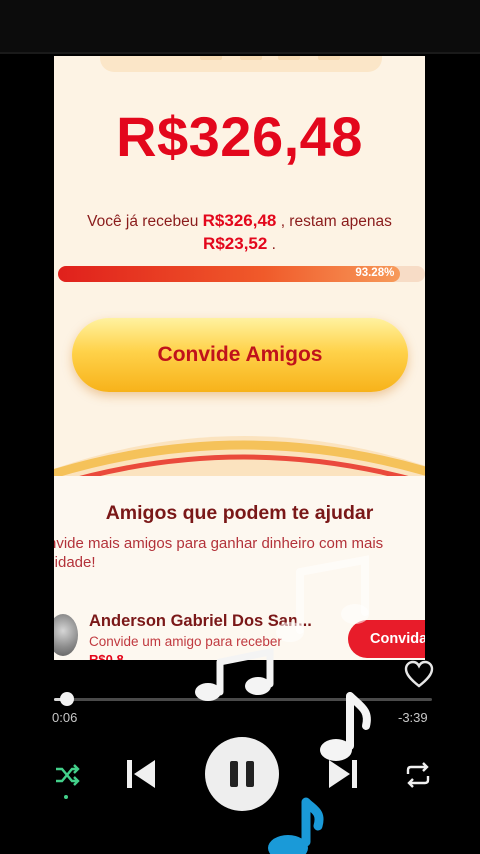 This screenshot has width=480, height=854. Describe the element at coordinates (229, 274) in the screenshot. I see `reward-progress-fill: 93.28%` at that location.